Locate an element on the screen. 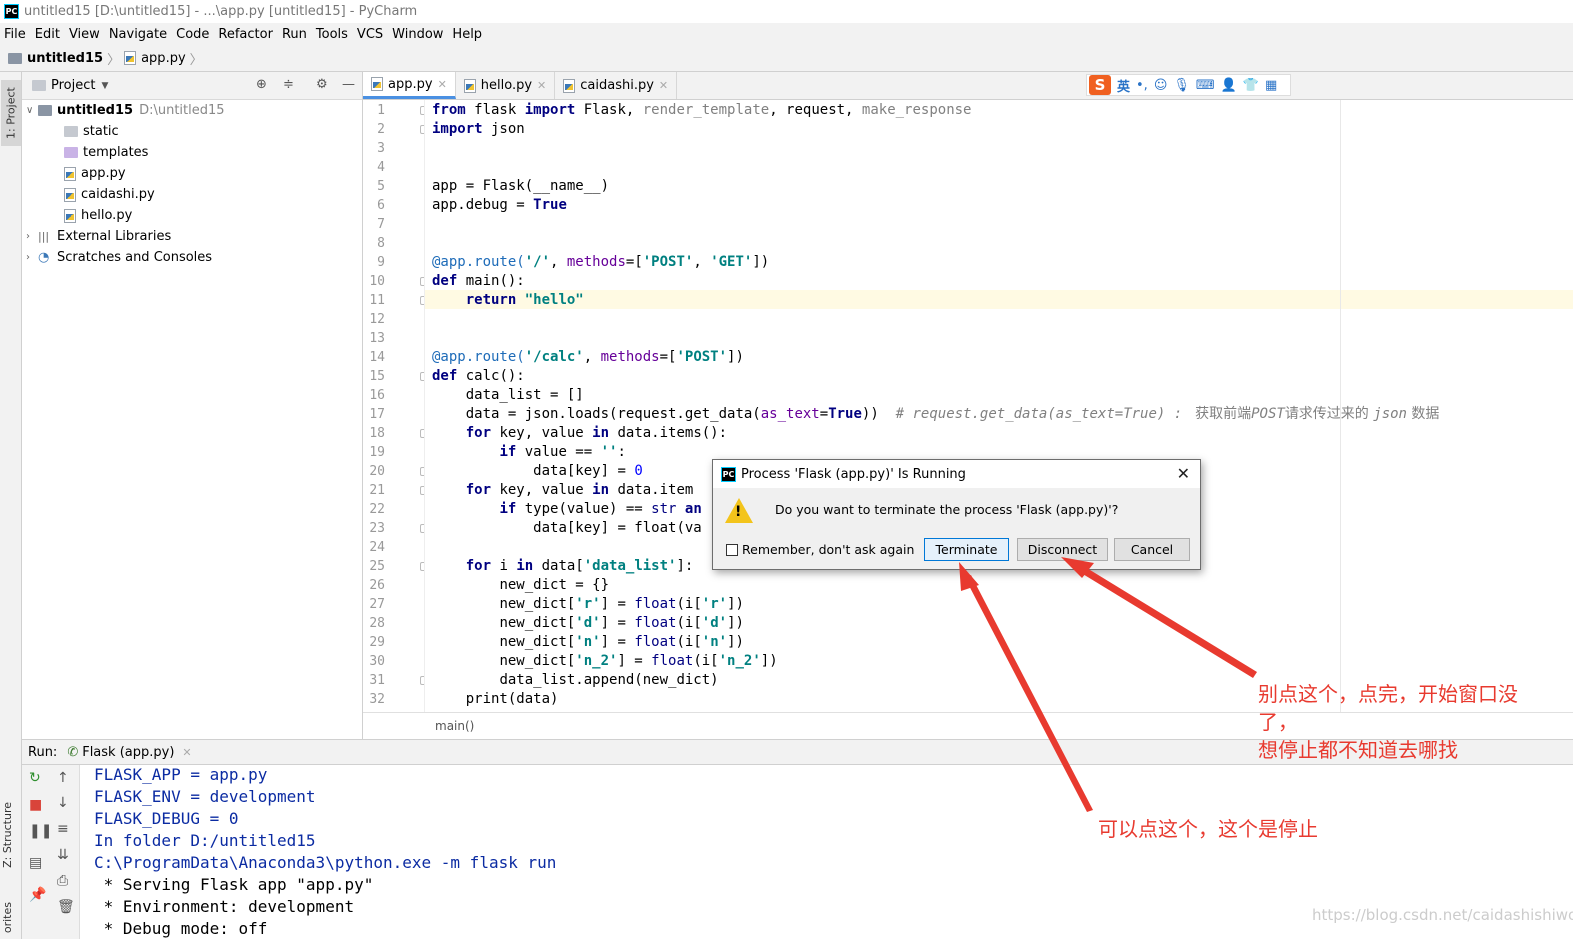  annotation-arrows is located at coordinates (1108, 684).